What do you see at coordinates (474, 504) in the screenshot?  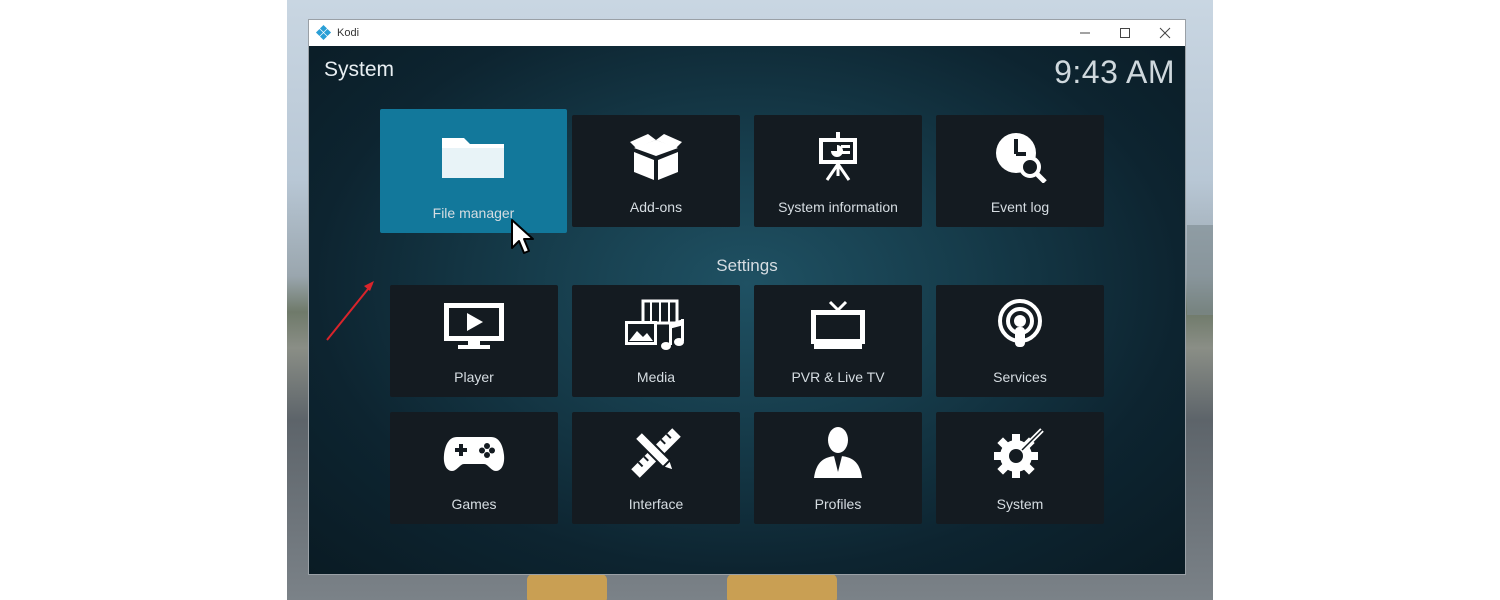 I see `tile-label: Games` at bounding box center [474, 504].